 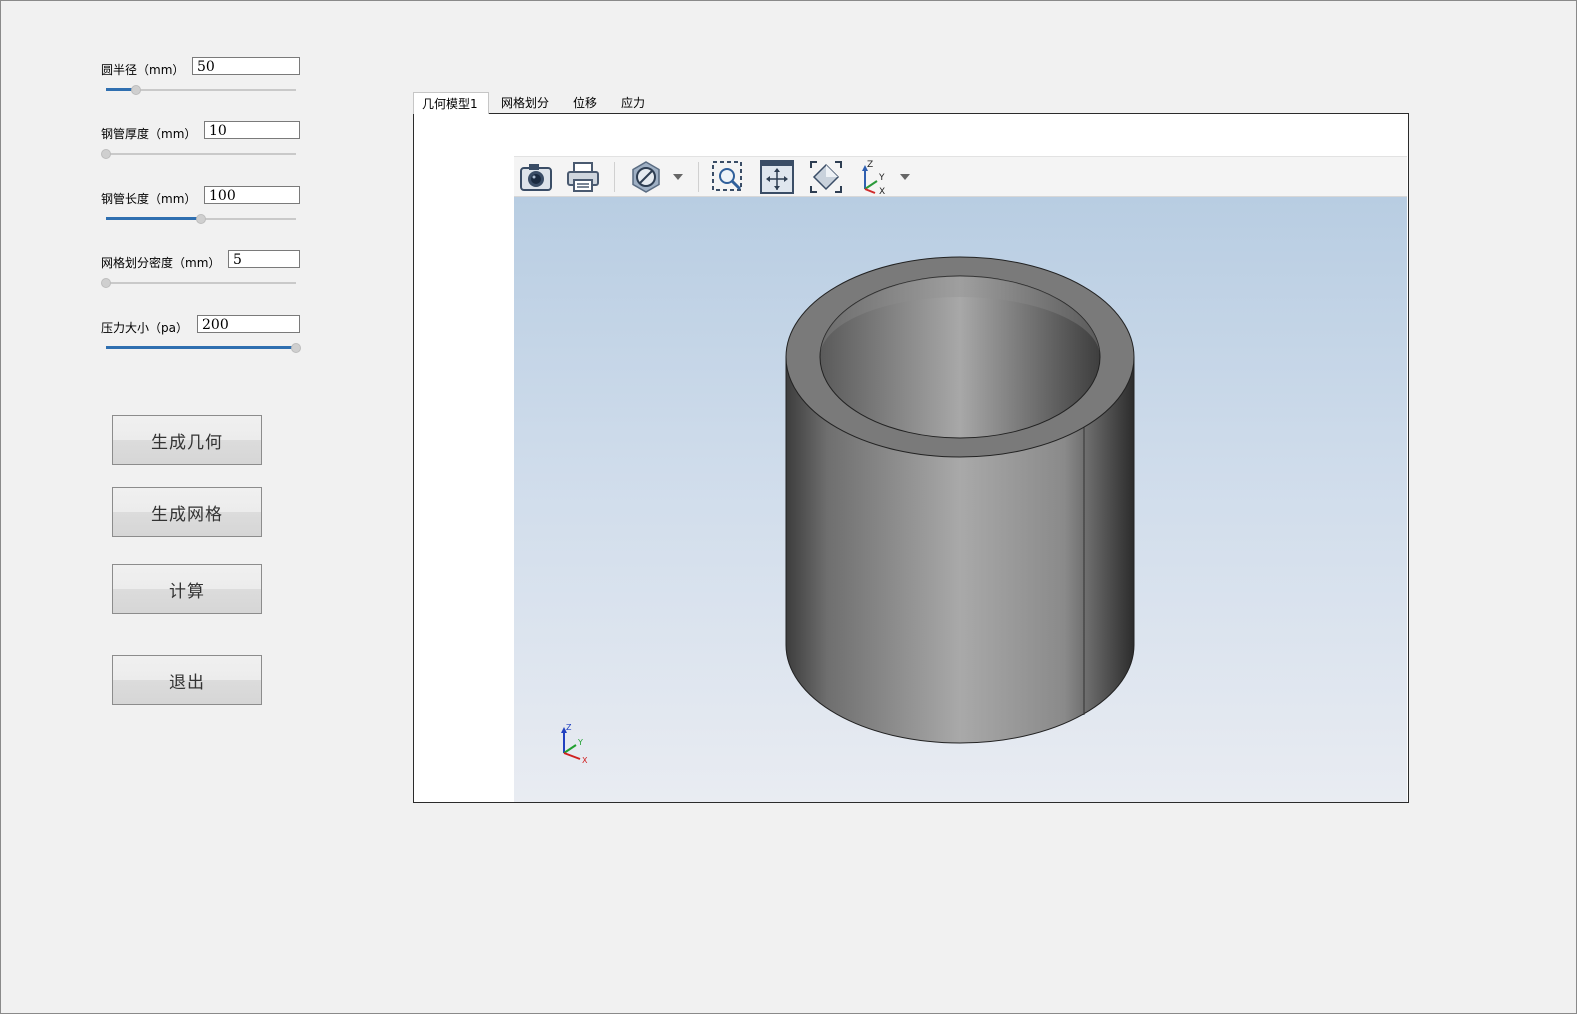 I want to click on axis-triad-icon: Z Y X, so click(x=574, y=744).